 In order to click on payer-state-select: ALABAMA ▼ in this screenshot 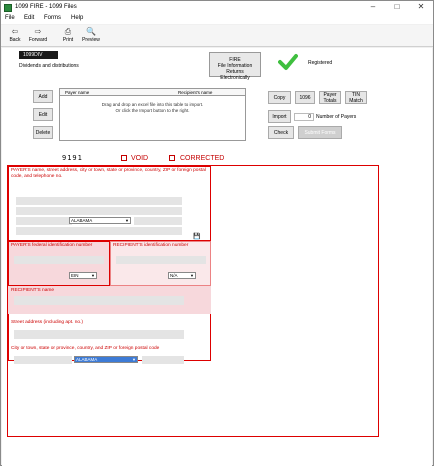, I will do `click(100, 220)`.